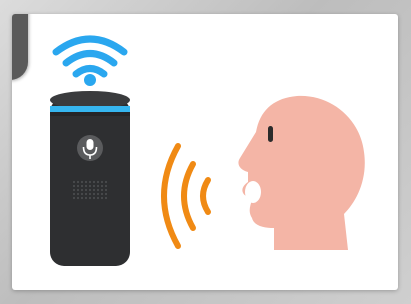 Image resolution: width=411 pixels, height=304 pixels. I want to click on sound-waves-icon, so click(186, 196).